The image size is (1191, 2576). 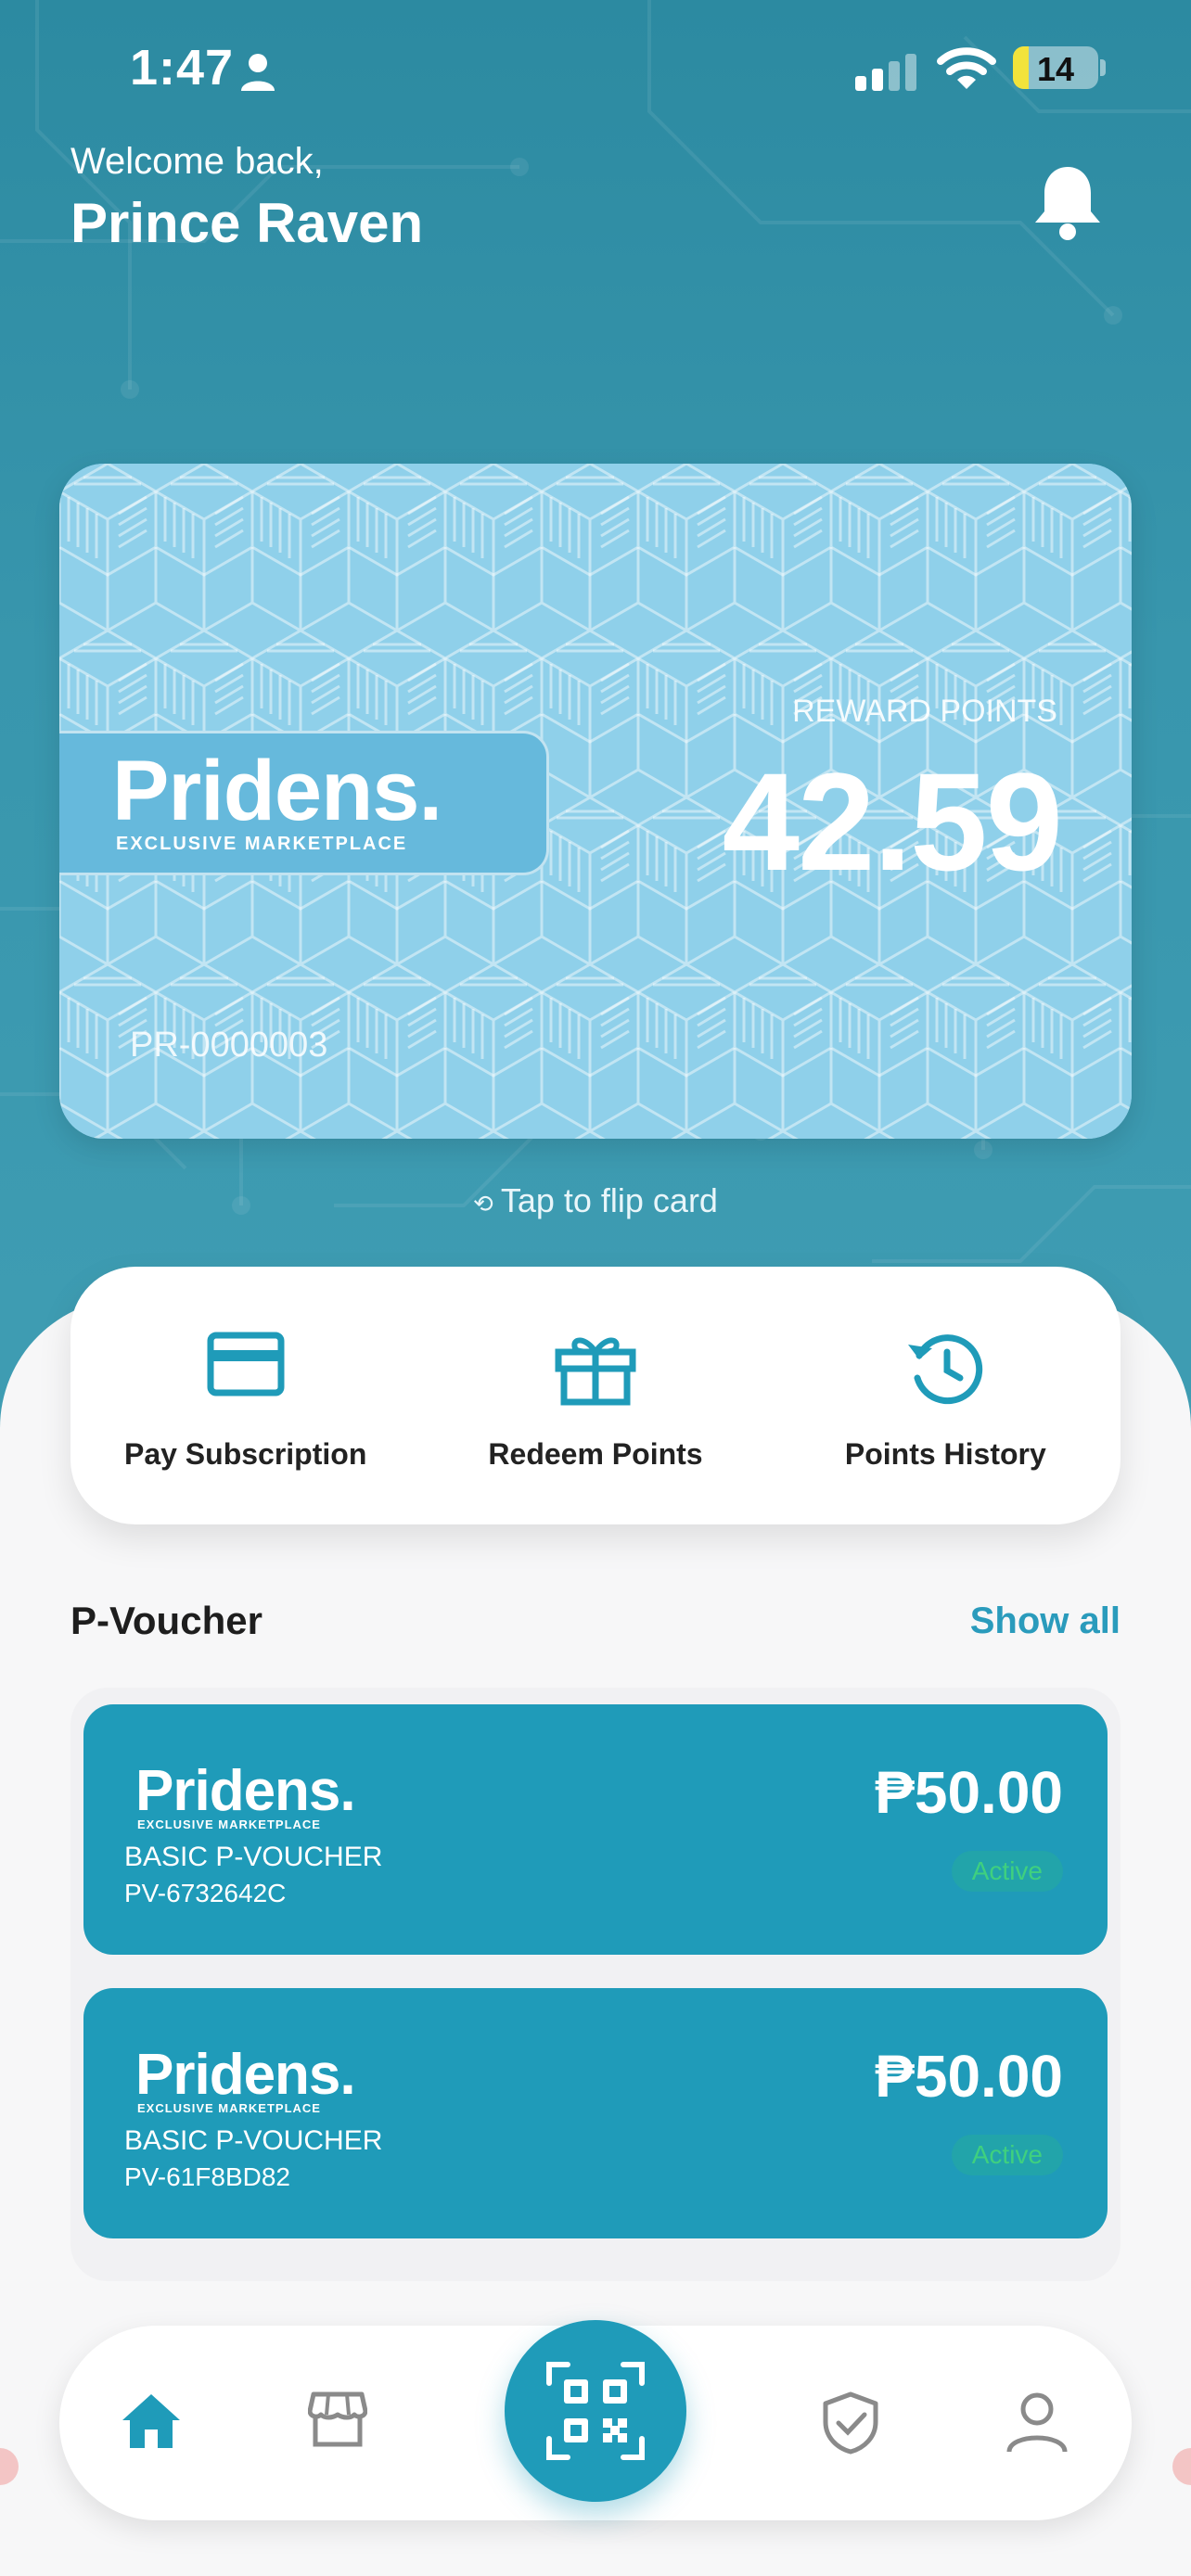 What do you see at coordinates (151, 2421) in the screenshot?
I see `home-icon` at bounding box center [151, 2421].